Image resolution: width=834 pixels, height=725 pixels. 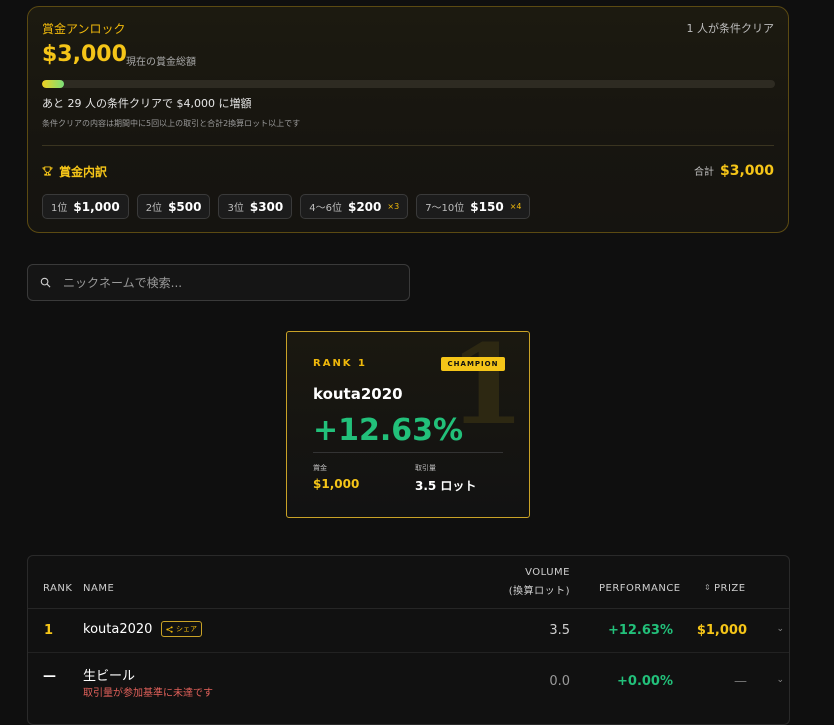 I want to click on clear-count: 1 人が条件クリア, so click(x=730, y=28).